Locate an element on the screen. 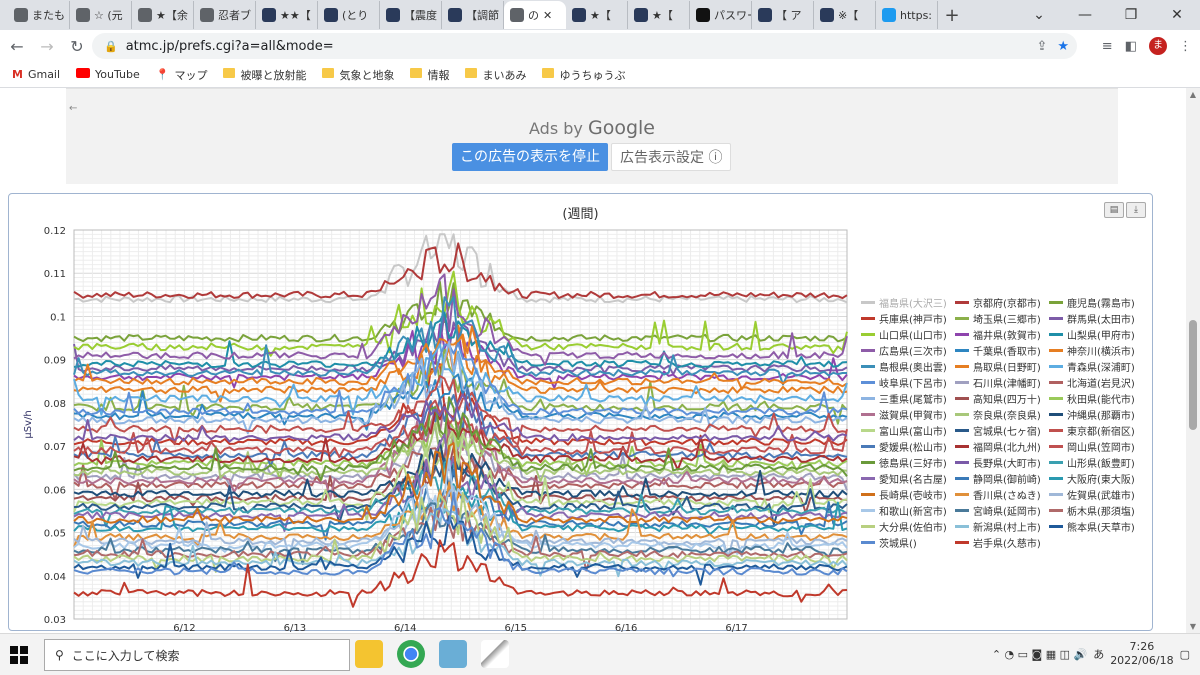  legend-item: 愛知県(名古屋) is located at coordinates (908, 478).